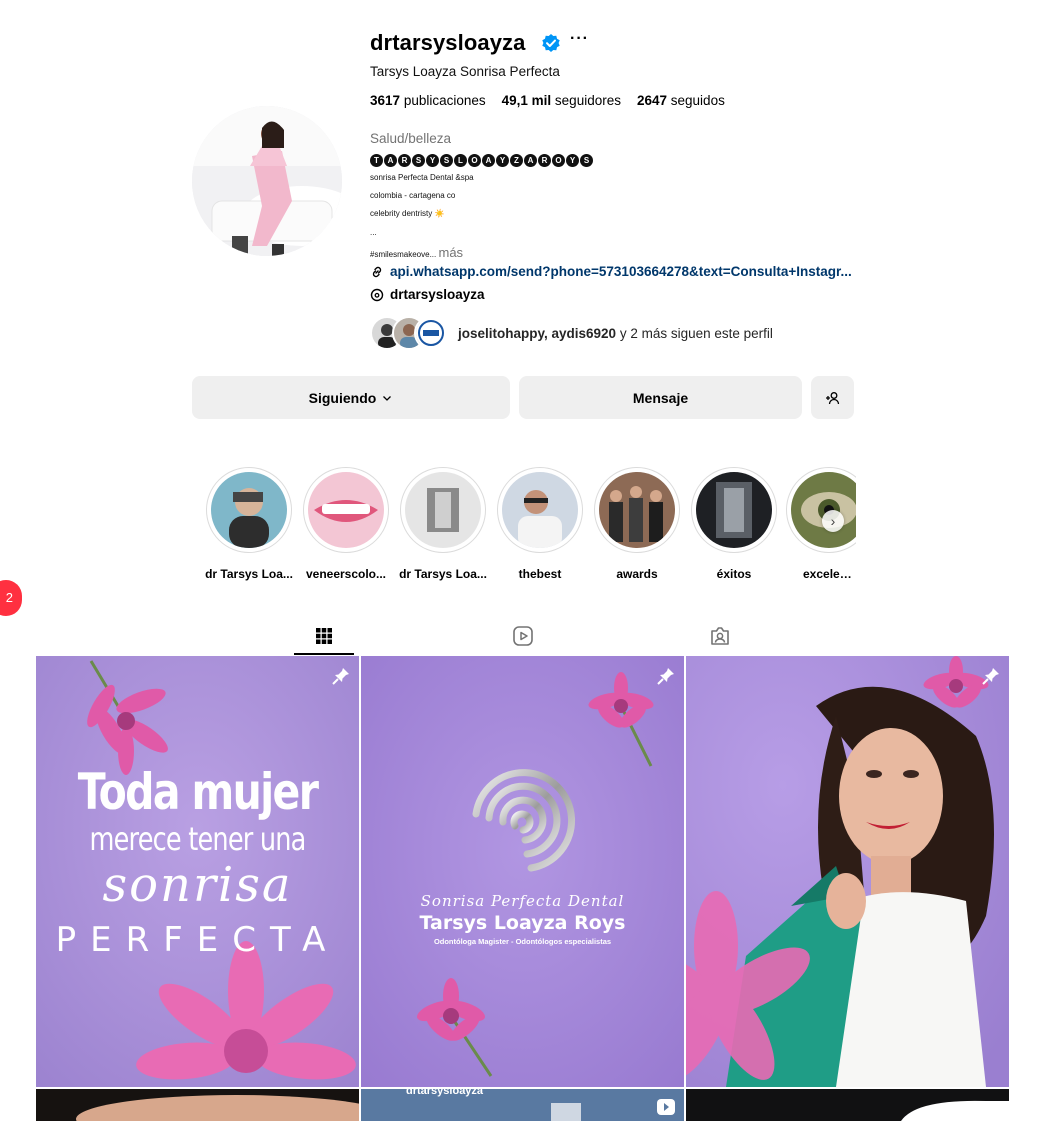  What do you see at coordinates (448, 42) in the screenshot?
I see `profile-username: drtarsysloayza` at bounding box center [448, 42].